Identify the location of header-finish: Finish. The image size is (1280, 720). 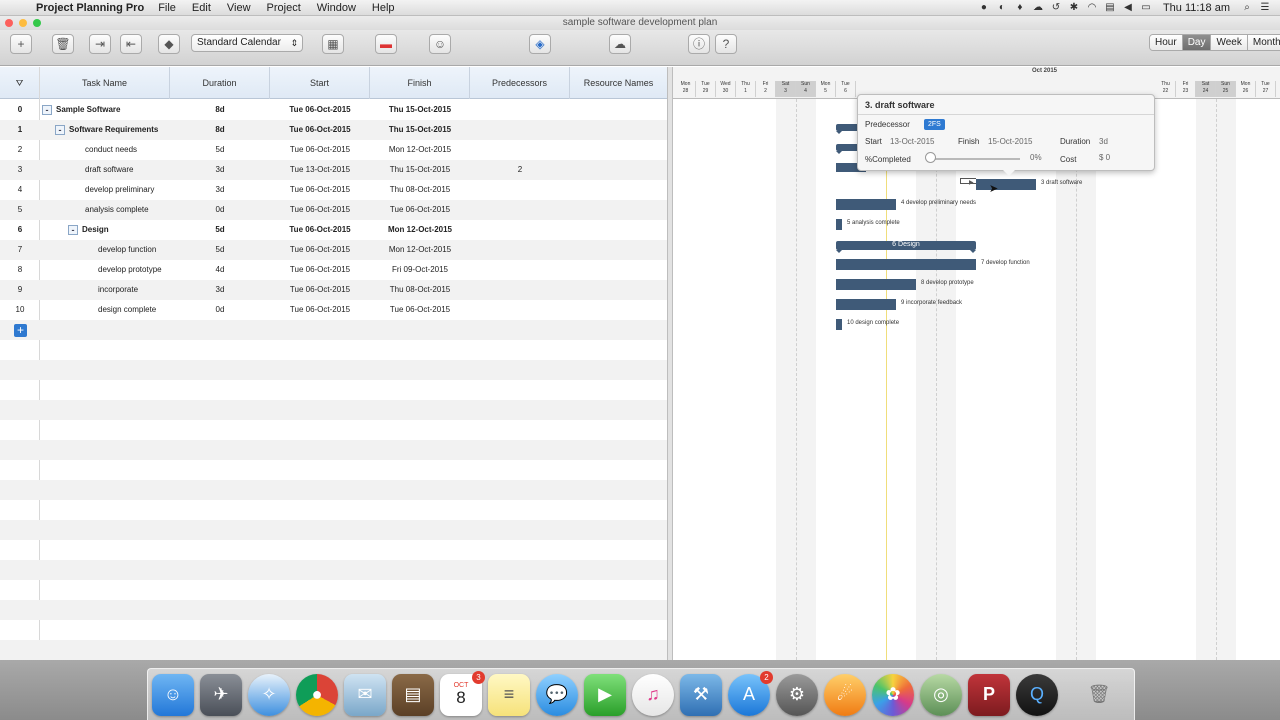
(420, 83).